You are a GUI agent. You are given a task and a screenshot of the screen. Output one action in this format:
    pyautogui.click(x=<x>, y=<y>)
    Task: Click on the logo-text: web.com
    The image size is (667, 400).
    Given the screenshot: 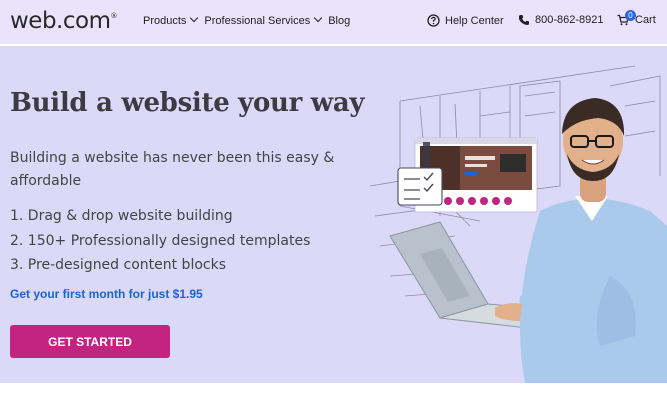 What is the action you would take?
    pyautogui.click(x=60, y=21)
    